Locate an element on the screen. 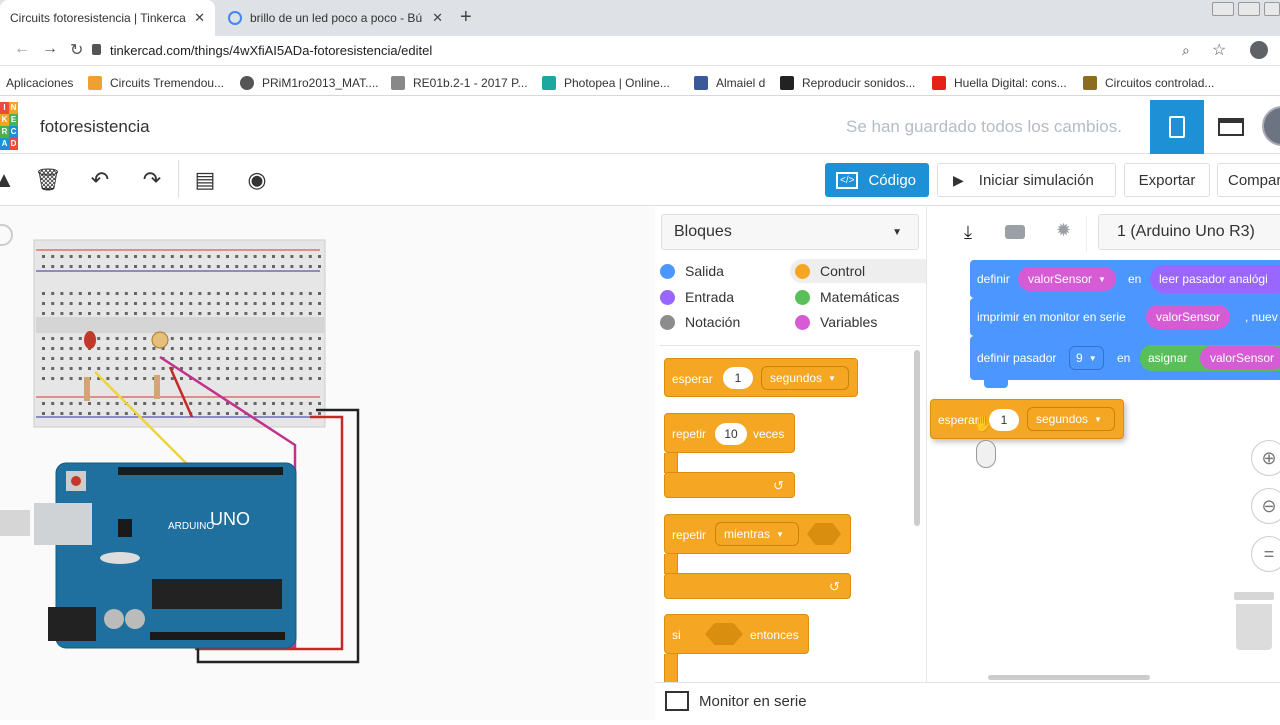 The height and width of the screenshot is (725, 1280). browser-tab-active: Circuits fotoresistencia | Tinkerca ✕ is located at coordinates (107, 18).